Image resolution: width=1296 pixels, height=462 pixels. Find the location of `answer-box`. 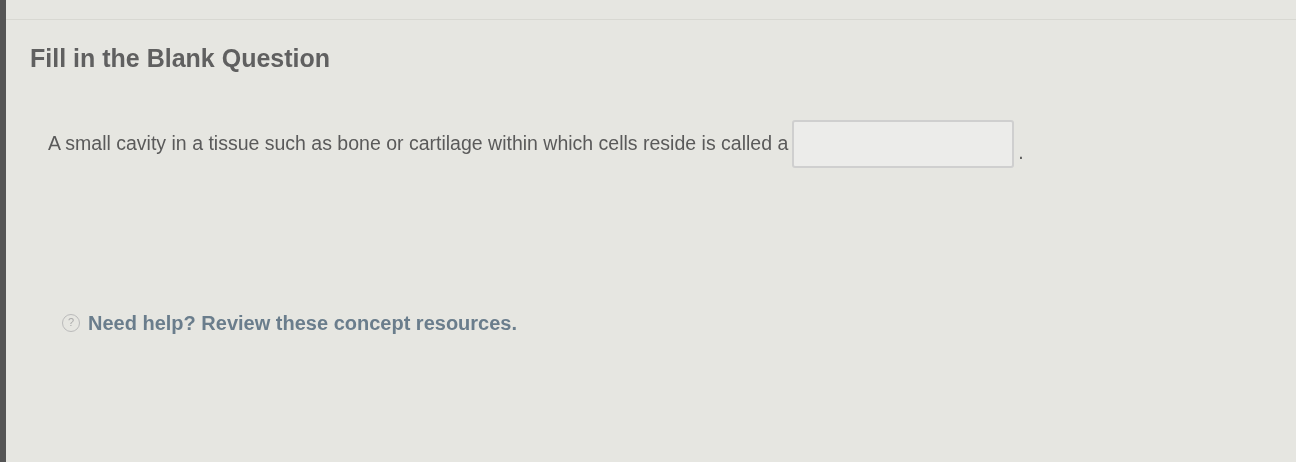

answer-box is located at coordinates (903, 143).